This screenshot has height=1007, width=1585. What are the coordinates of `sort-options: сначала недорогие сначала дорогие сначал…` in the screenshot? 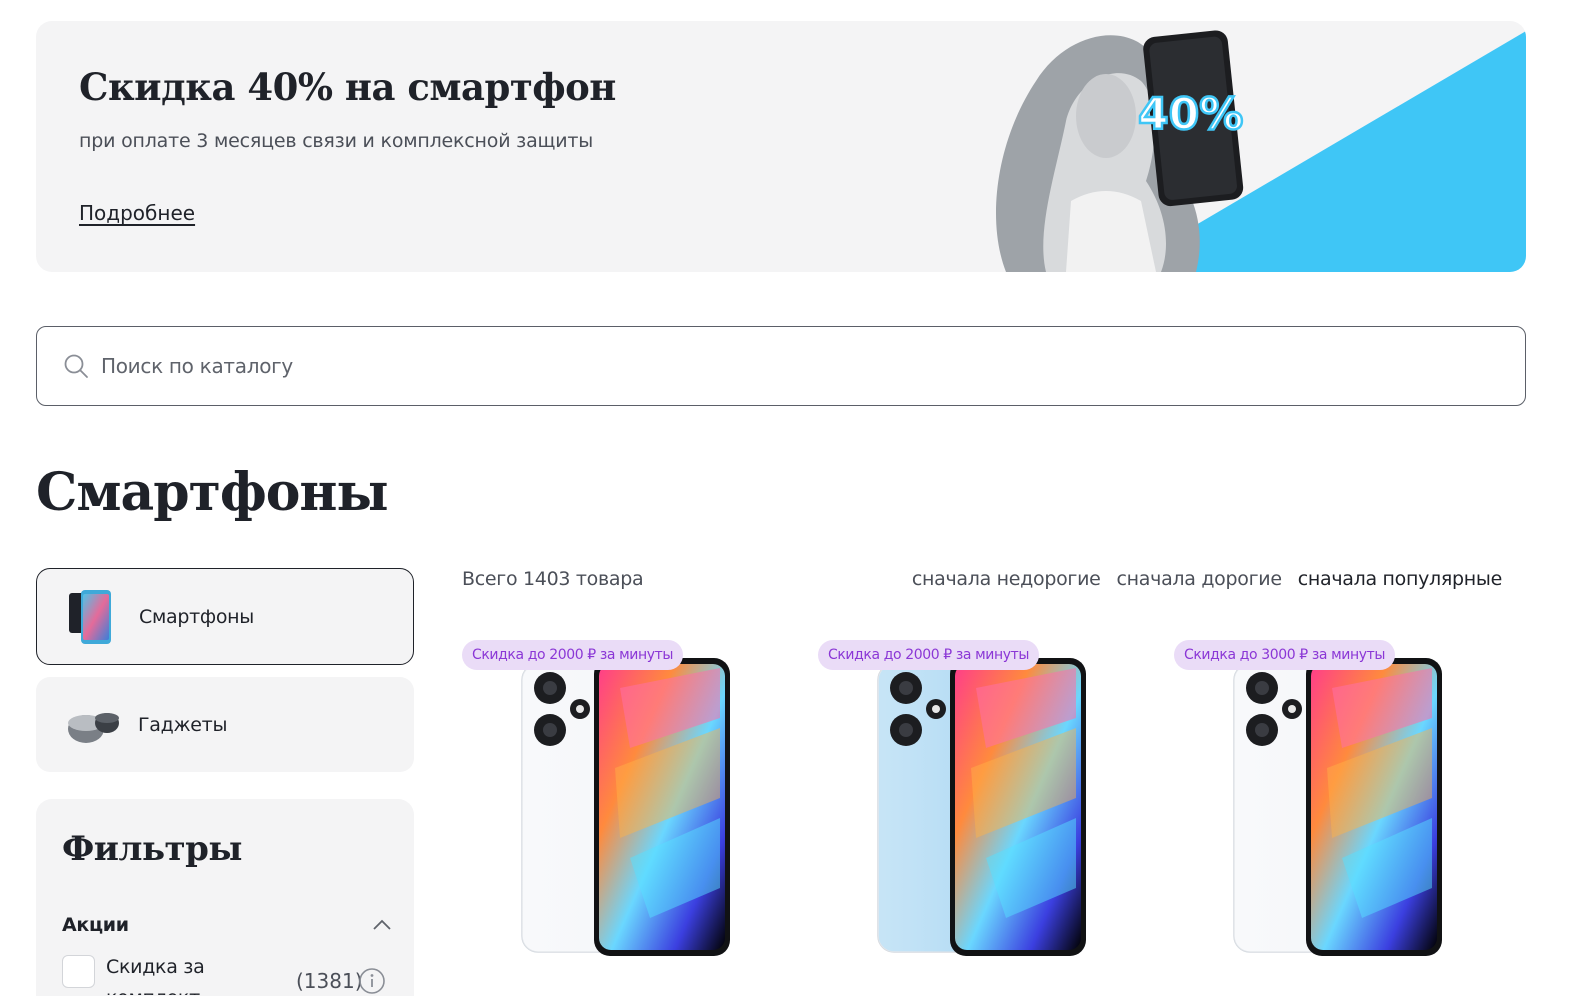 It's located at (1207, 579).